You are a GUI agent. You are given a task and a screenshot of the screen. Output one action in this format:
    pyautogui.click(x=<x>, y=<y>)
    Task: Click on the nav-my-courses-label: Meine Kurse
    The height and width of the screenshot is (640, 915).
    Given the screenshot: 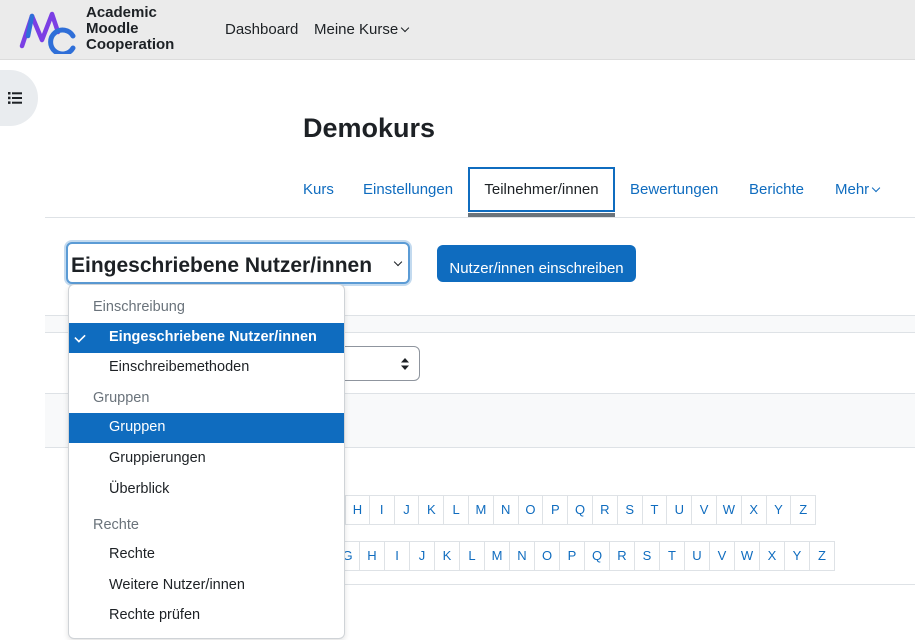 What is the action you would take?
    pyautogui.click(x=356, y=29)
    